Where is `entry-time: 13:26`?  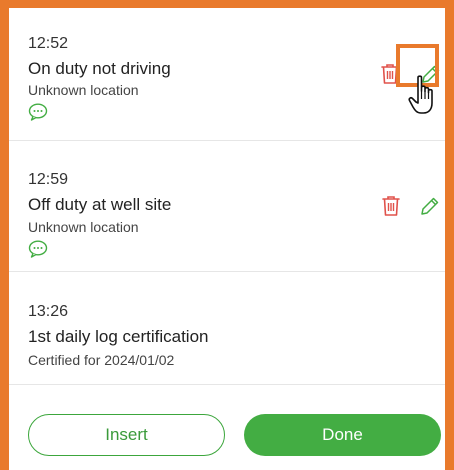 entry-time: 13:26 is located at coordinates (48, 311).